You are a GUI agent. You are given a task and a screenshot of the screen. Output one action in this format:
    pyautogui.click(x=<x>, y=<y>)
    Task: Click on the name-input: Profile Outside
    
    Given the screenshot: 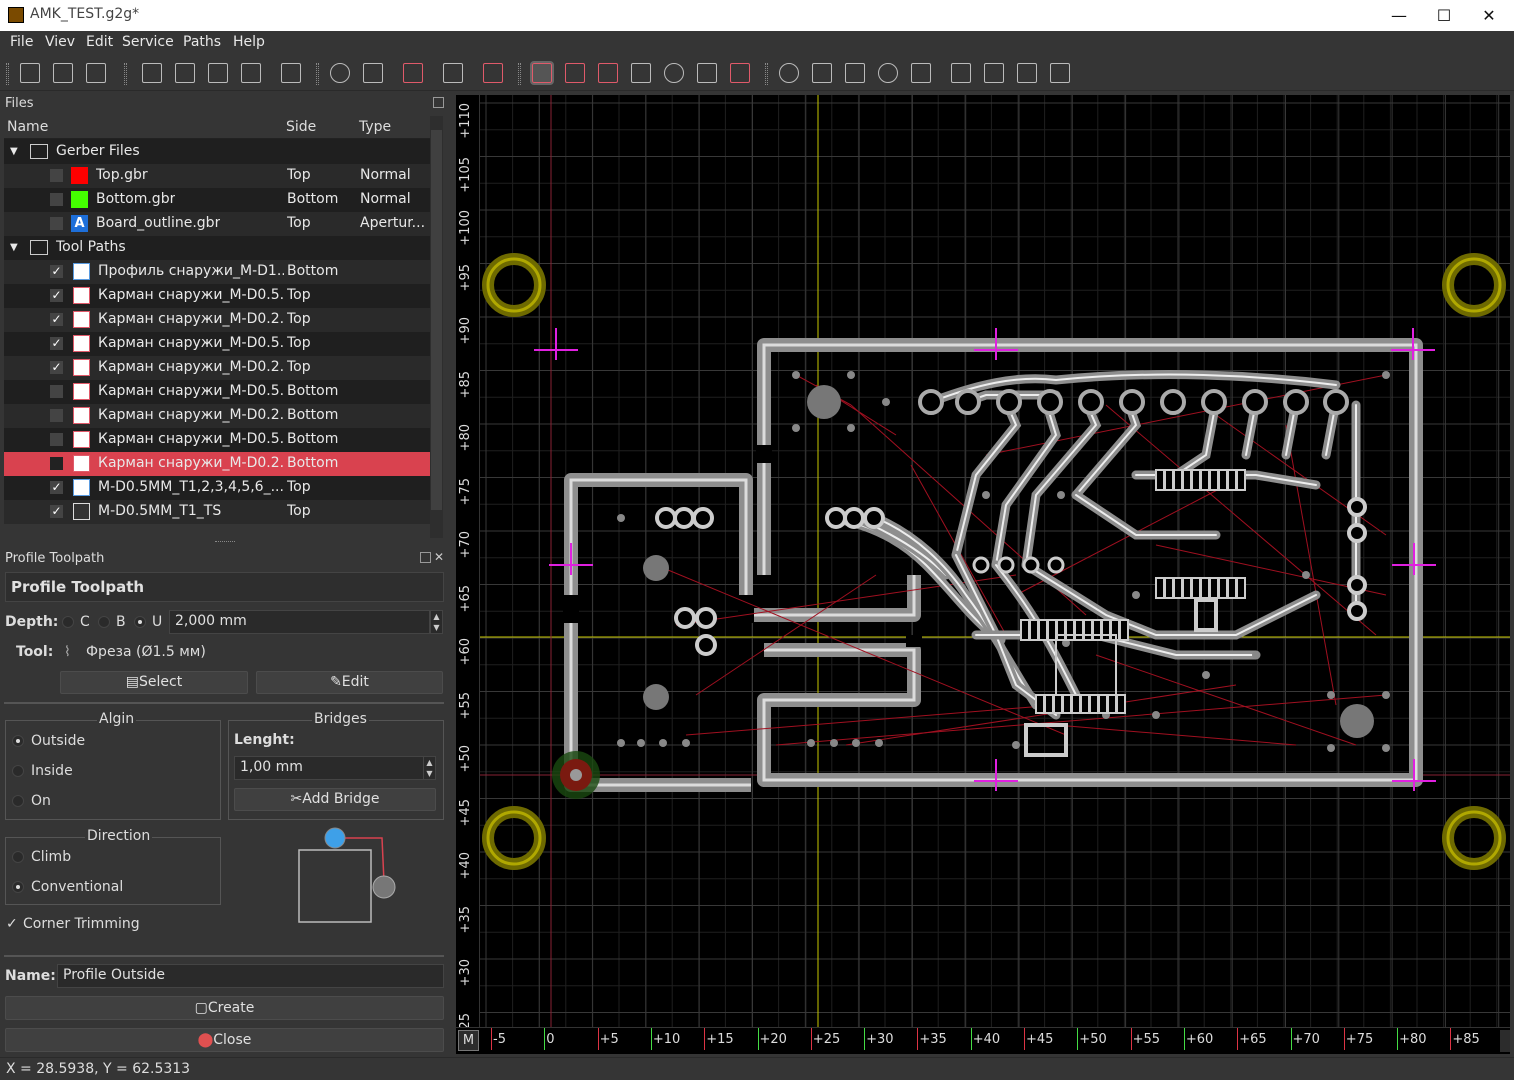 What is the action you would take?
    pyautogui.click(x=250, y=976)
    